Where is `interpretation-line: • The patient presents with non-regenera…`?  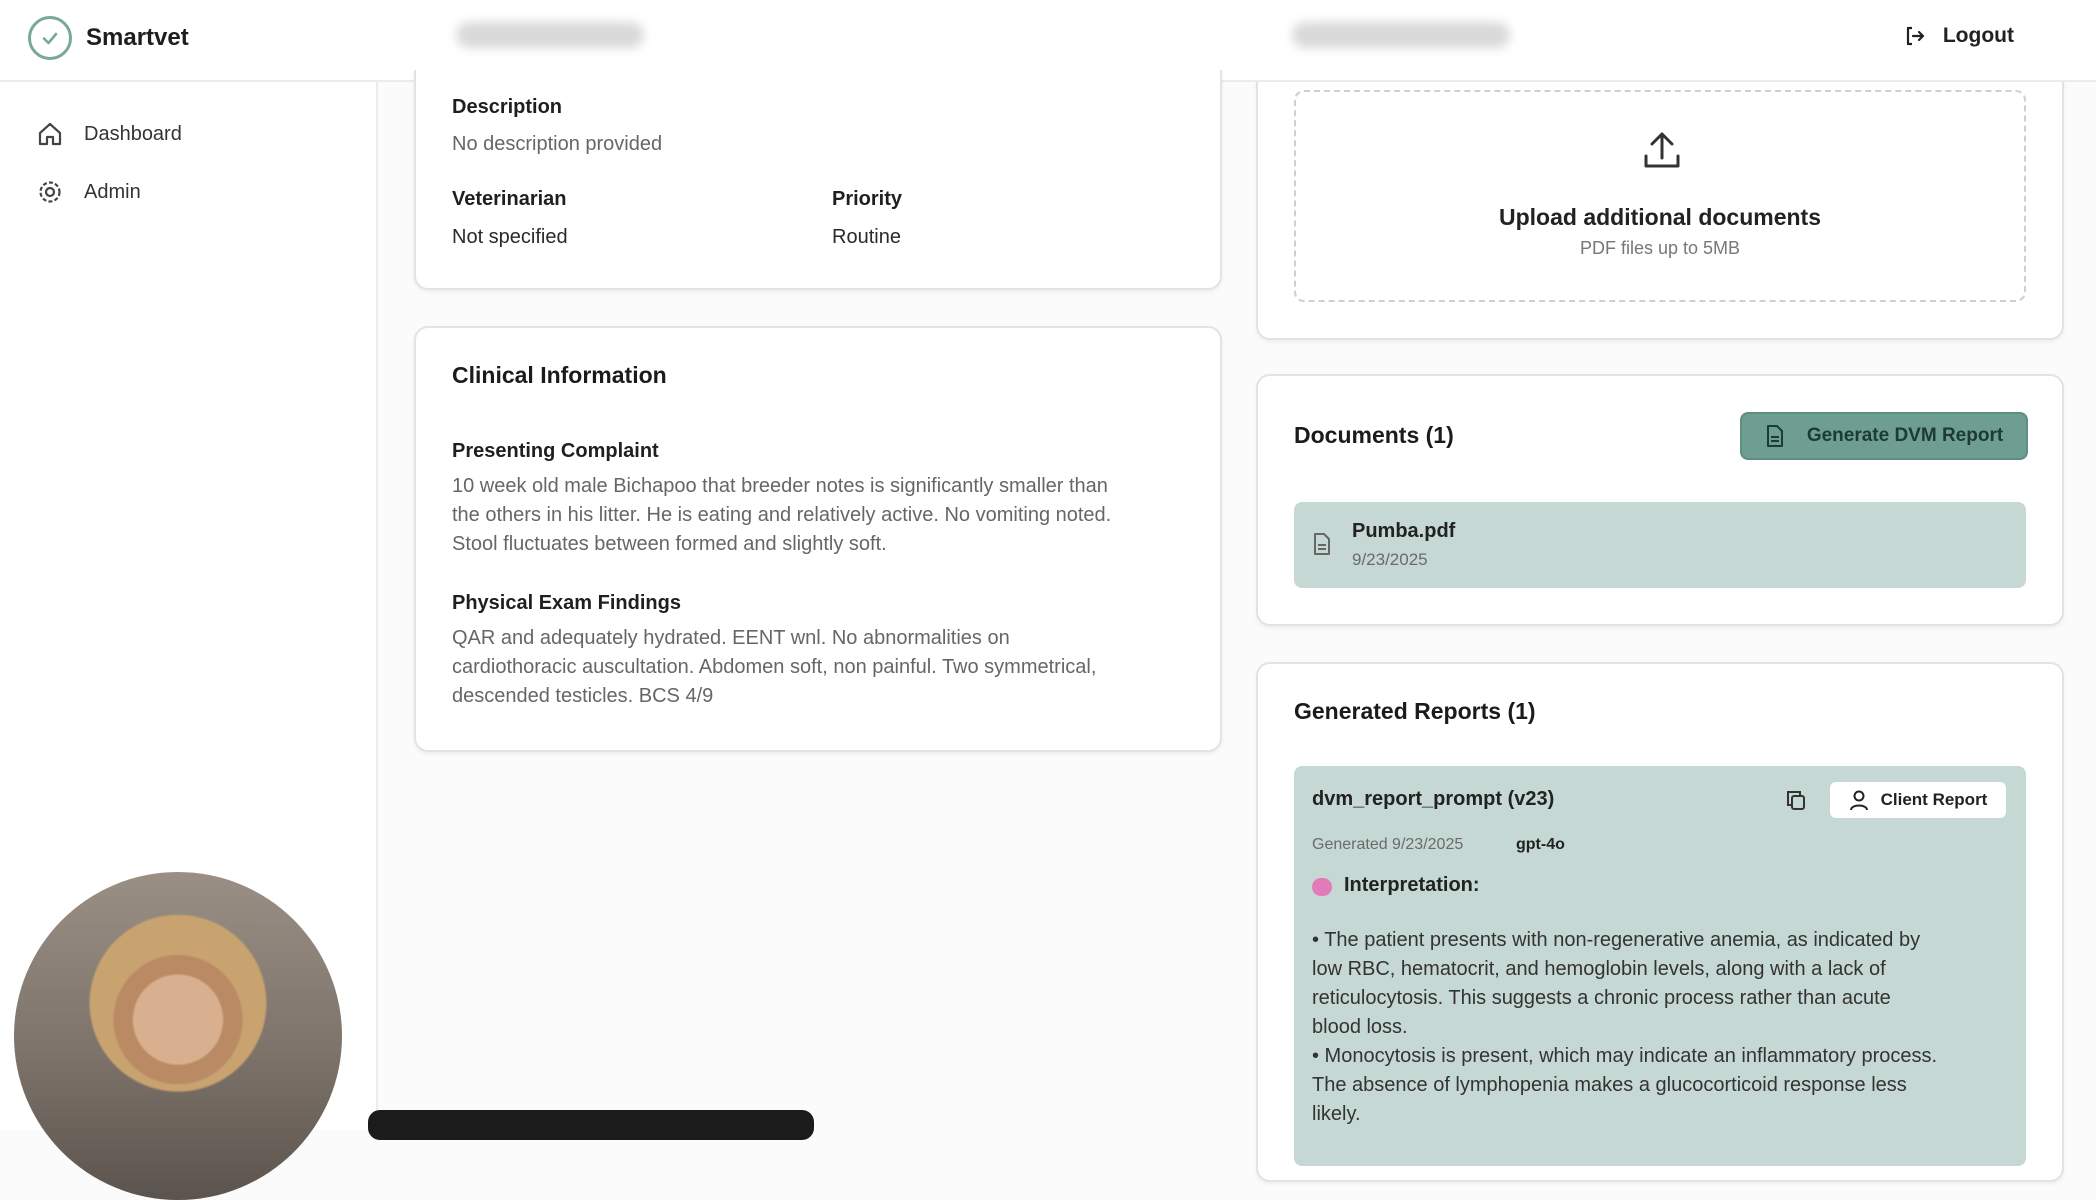
interpretation-line: • The patient presents with non-regenera… is located at coordinates (1616, 940).